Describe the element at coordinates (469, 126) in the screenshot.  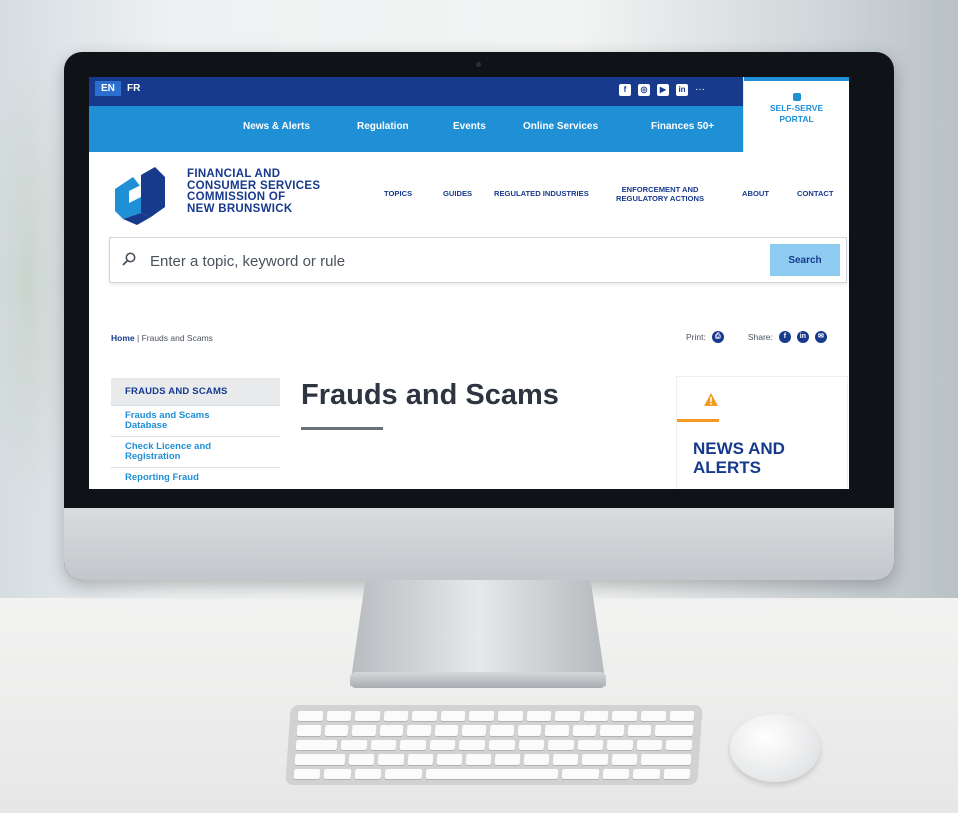
I see `nav-events: Events` at that location.